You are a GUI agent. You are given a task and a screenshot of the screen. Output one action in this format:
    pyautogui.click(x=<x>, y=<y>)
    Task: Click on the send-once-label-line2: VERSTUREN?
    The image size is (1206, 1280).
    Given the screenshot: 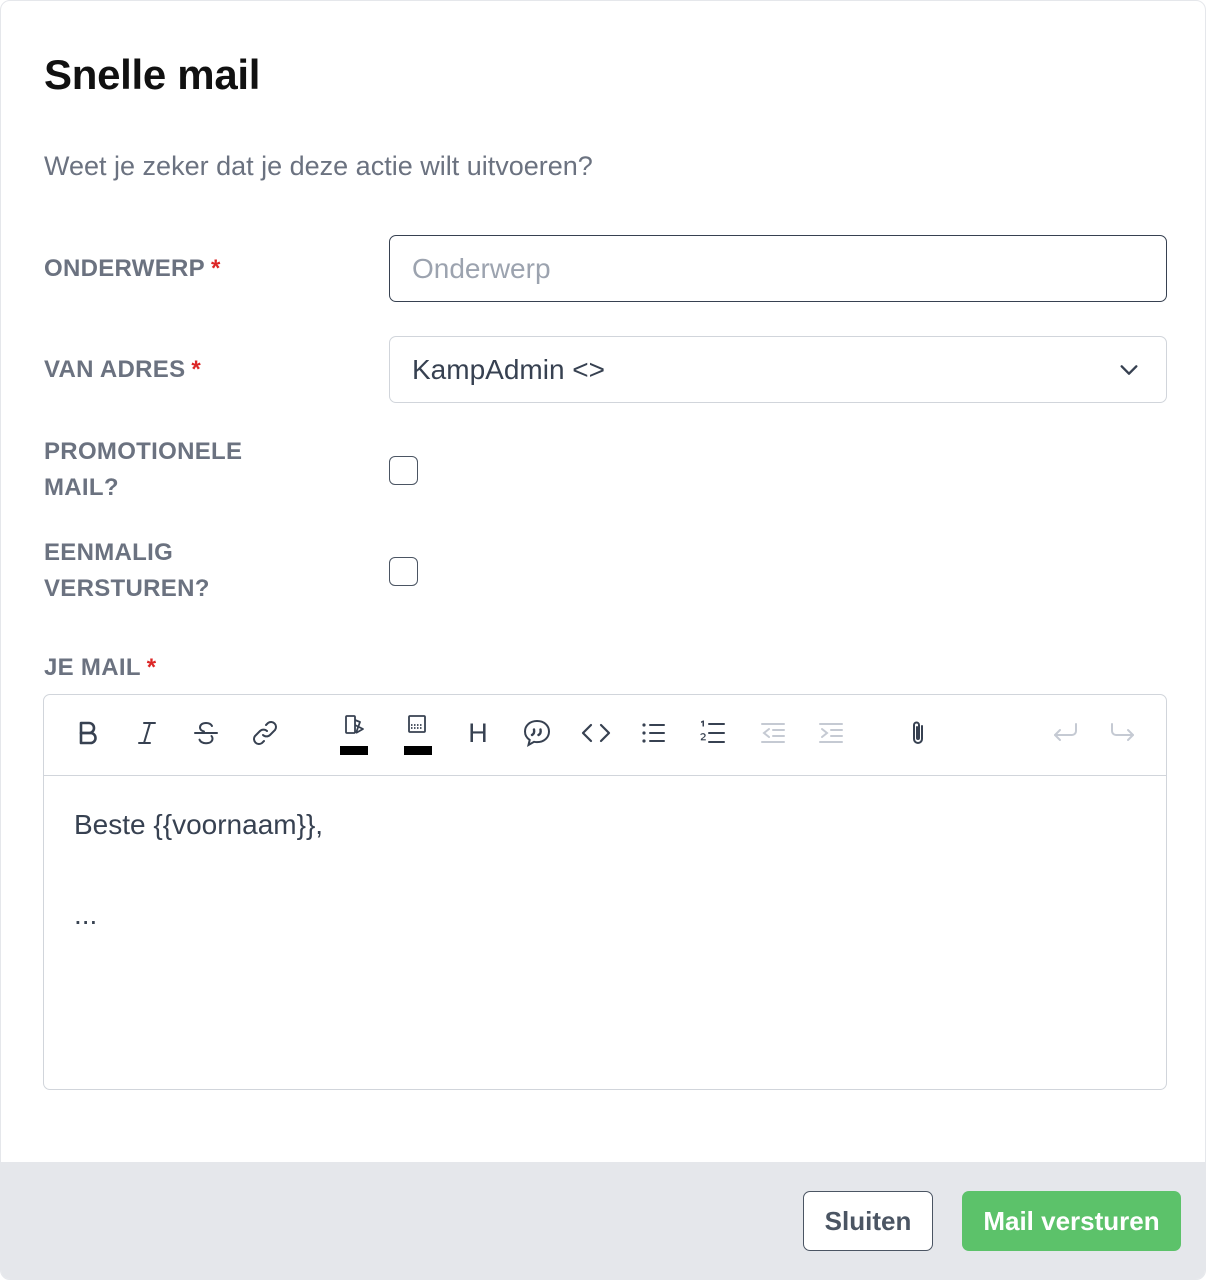 What is the action you would take?
    pyautogui.click(x=127, y=588)
    